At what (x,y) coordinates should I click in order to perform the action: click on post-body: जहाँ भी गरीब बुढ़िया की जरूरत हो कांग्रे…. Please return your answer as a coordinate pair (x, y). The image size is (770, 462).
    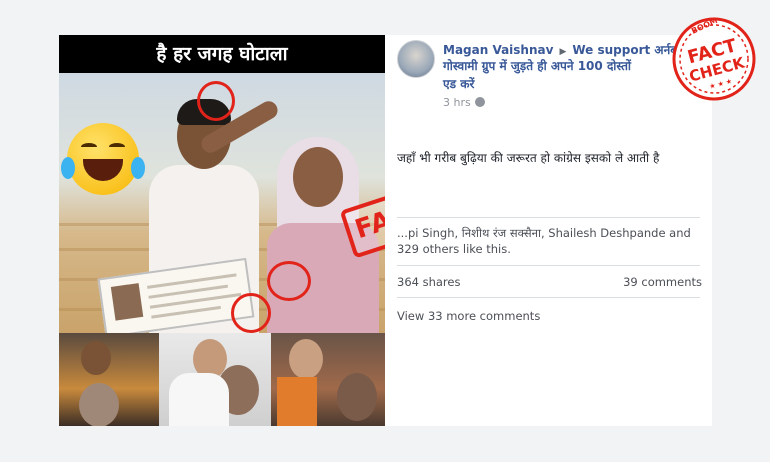
    Looking at the image, I should click on (528, 158).